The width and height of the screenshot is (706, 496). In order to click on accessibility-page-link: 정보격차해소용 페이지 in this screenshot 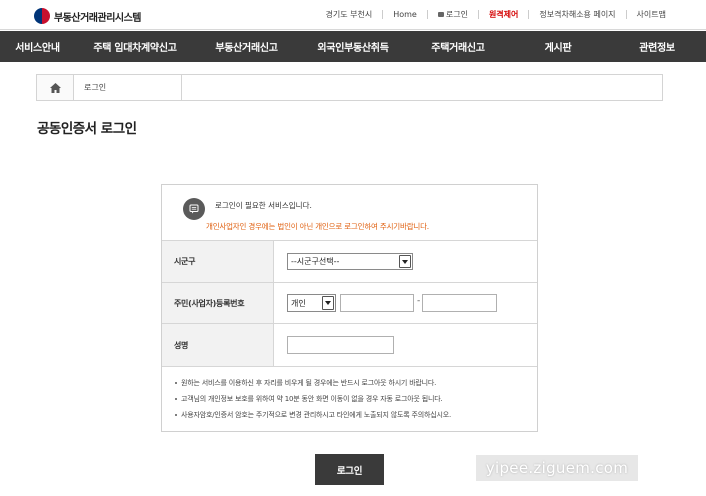, I will do `click(577, 14)`.